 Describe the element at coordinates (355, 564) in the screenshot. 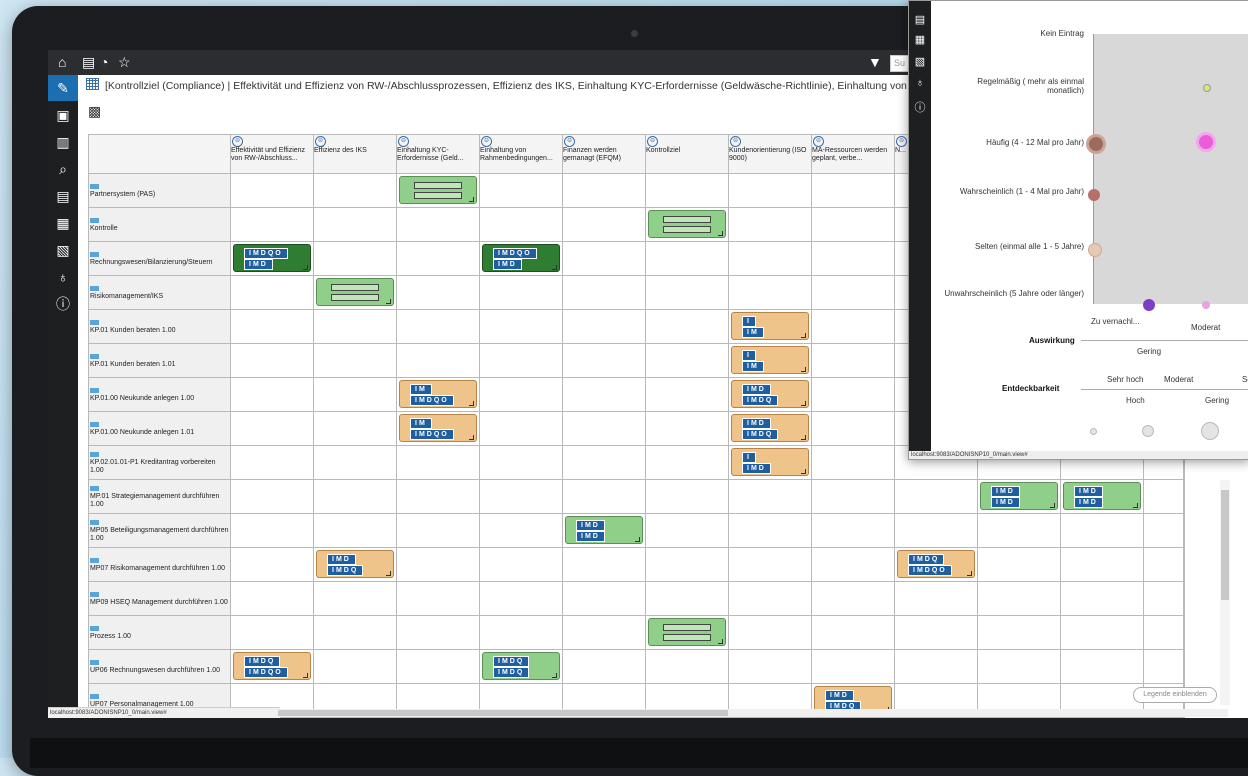

I see `matrix-cell: IMD IMDQ` at that location.